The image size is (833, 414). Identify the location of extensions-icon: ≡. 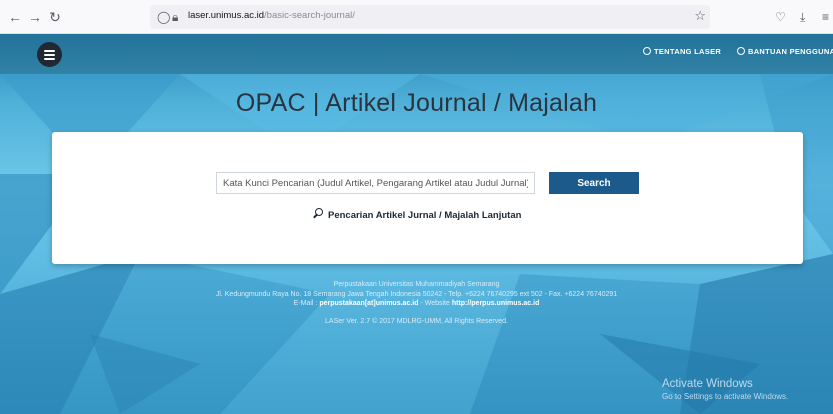
(825, 17).